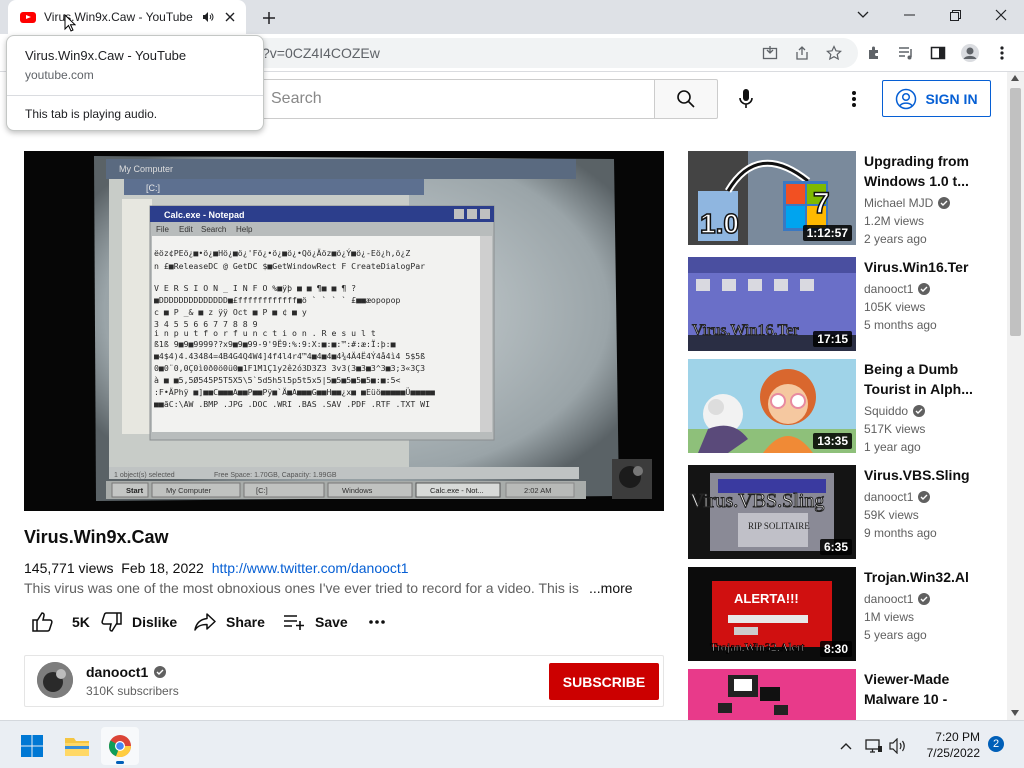 This screenshot has width=1024, height=768. Describe the element at coordinates (802, 53) in the screenshot. I see `share-page-icon` at that location.